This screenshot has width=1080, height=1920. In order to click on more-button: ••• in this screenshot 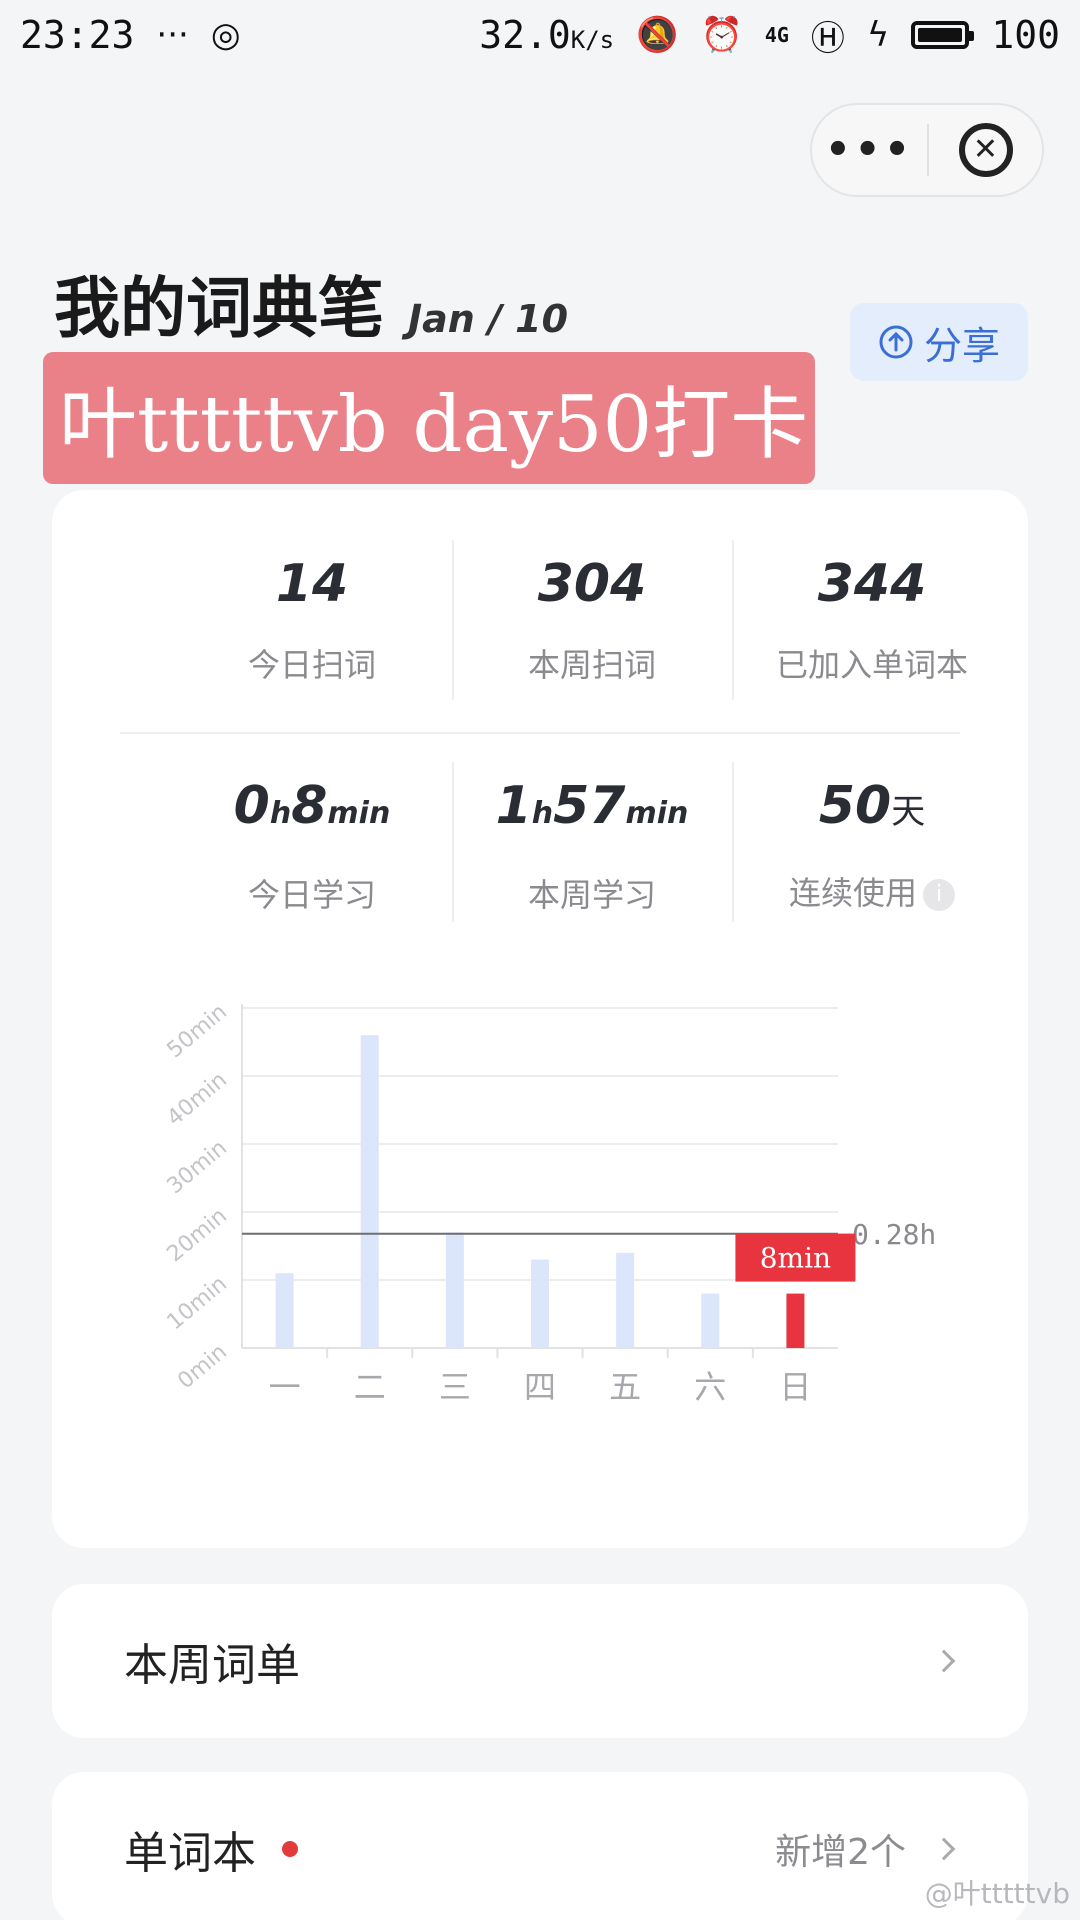, I will do `click(869, 150)`.